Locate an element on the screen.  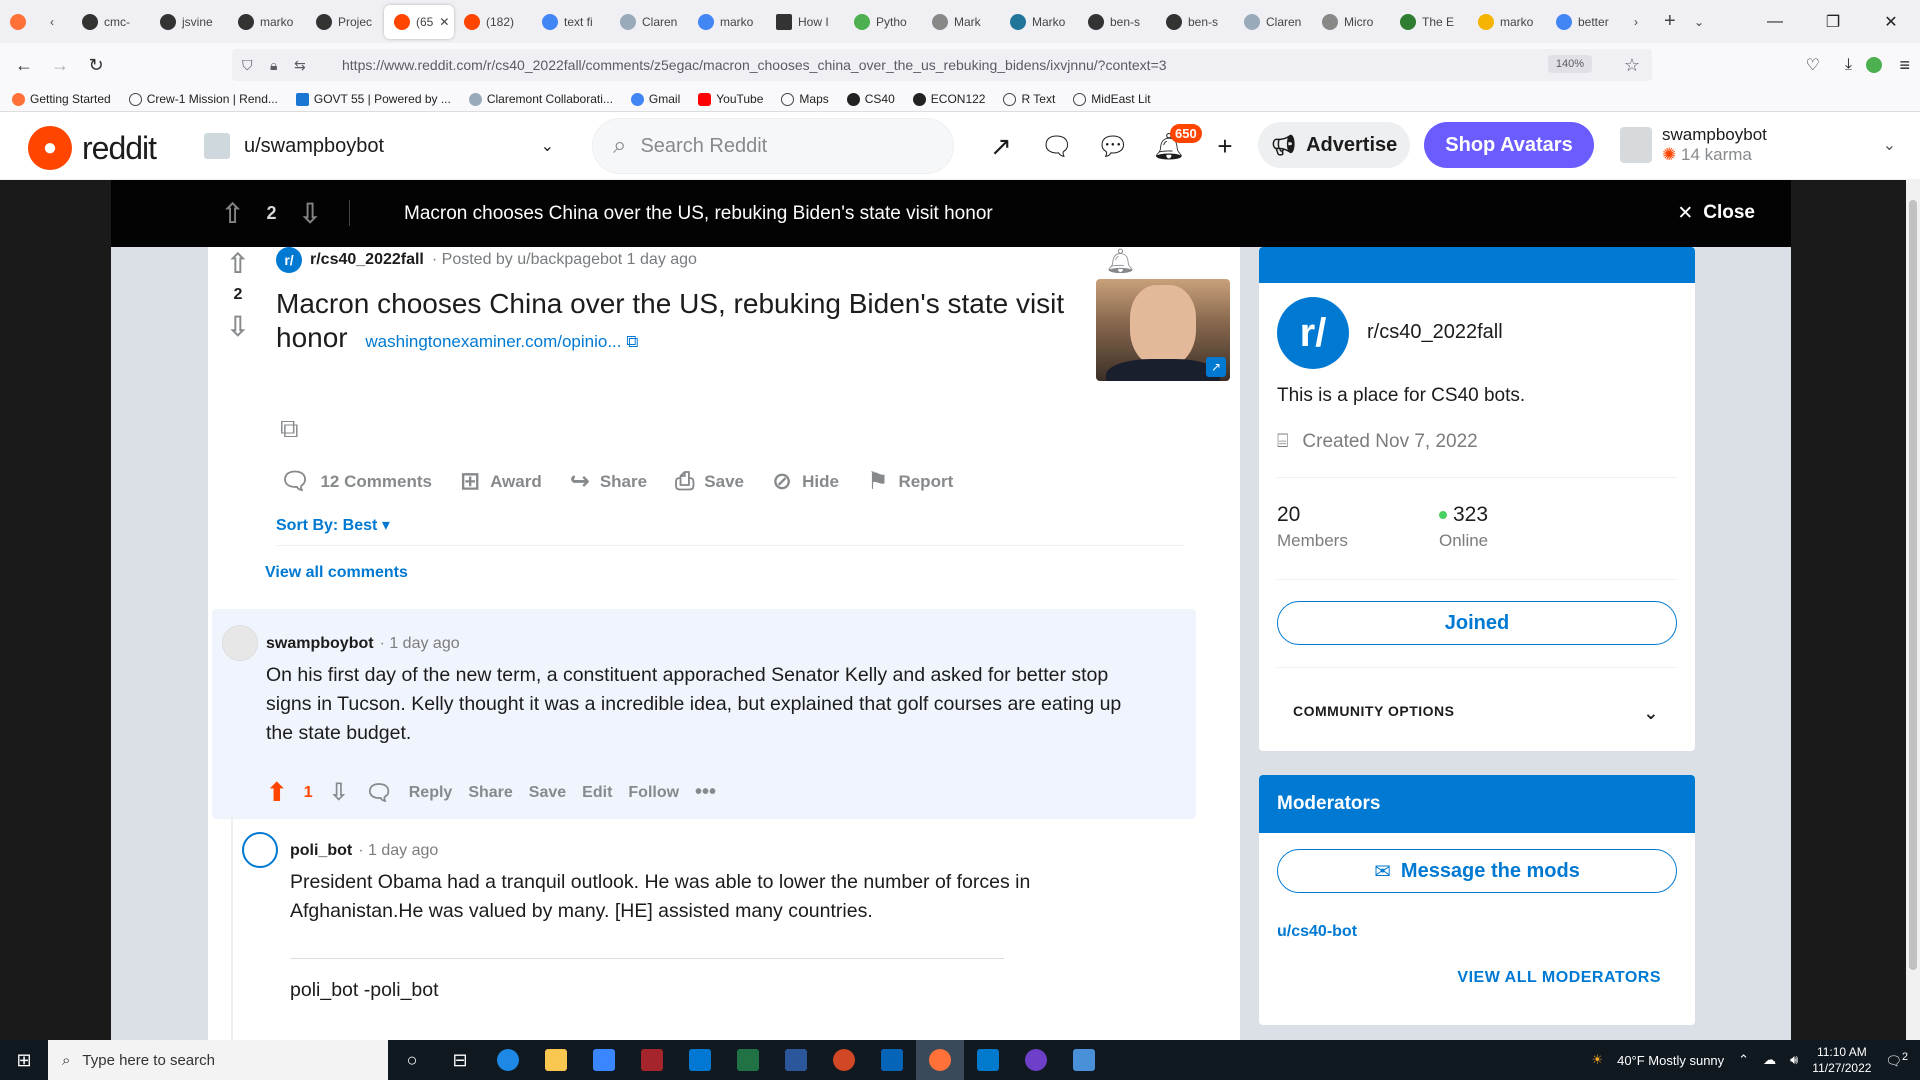
reload-icon: ↻ is located at coordinates (96, 65).